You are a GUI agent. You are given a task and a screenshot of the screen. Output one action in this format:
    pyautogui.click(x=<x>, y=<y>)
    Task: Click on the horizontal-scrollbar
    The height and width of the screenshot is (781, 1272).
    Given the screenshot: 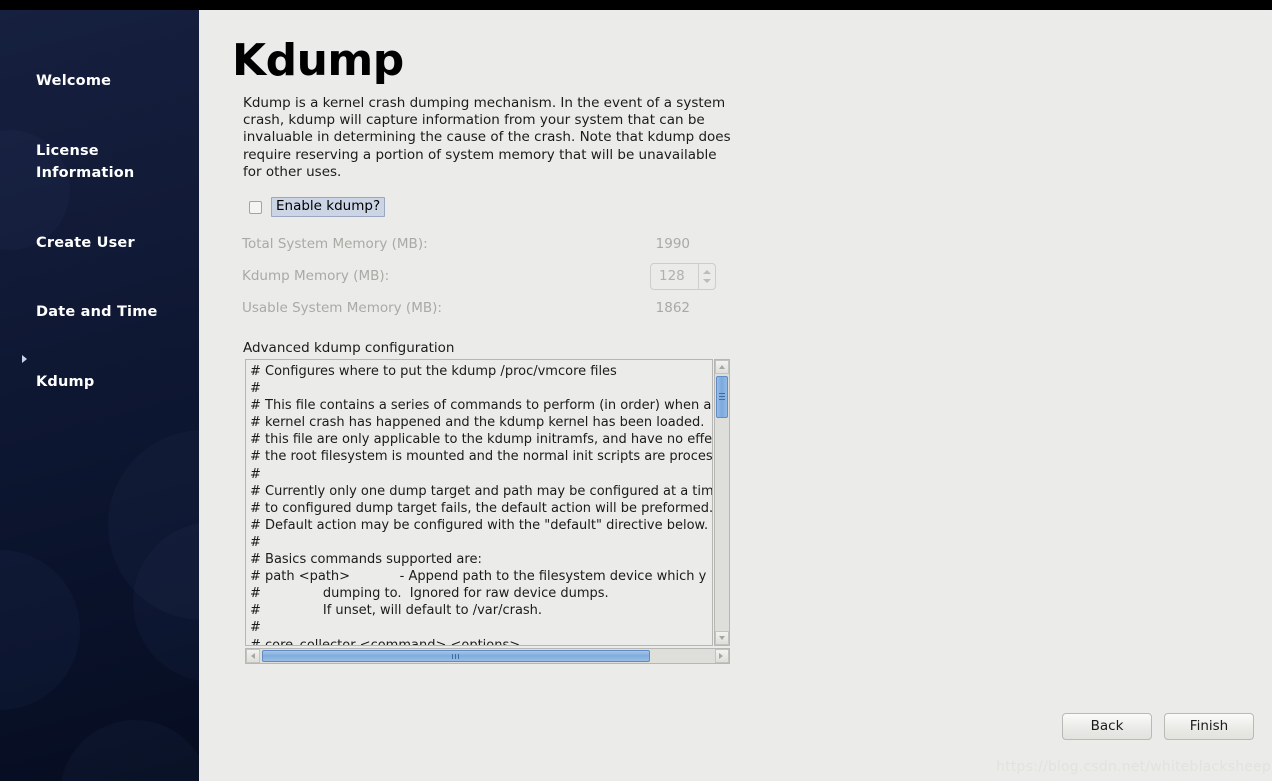 What is the action you would take?
    pyautogui.click(x=487, y=656)
    